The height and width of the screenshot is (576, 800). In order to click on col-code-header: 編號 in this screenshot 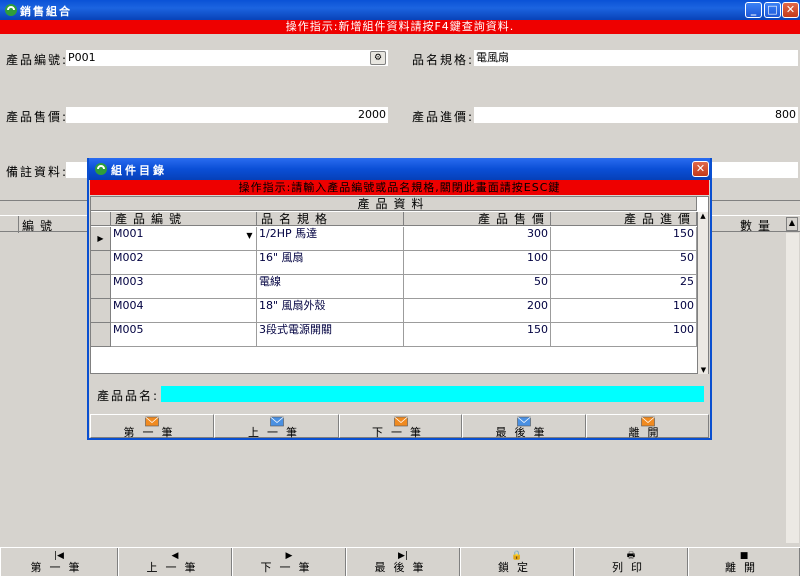, I will do `click(40, 226)`.